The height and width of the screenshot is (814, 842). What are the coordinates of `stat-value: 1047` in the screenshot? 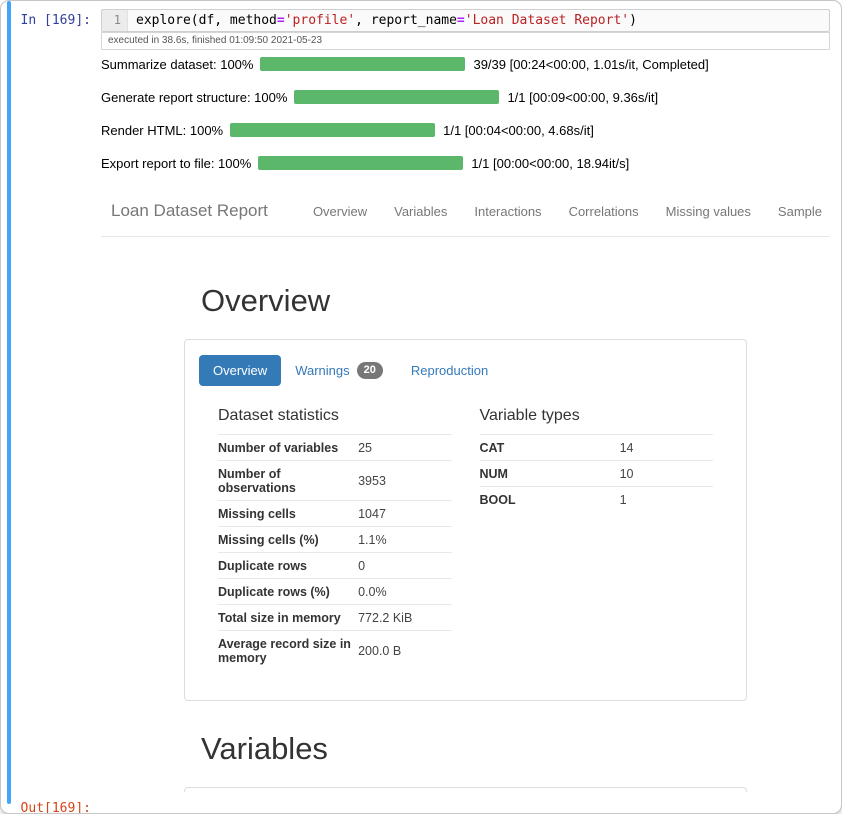 It's located at (372, 513).